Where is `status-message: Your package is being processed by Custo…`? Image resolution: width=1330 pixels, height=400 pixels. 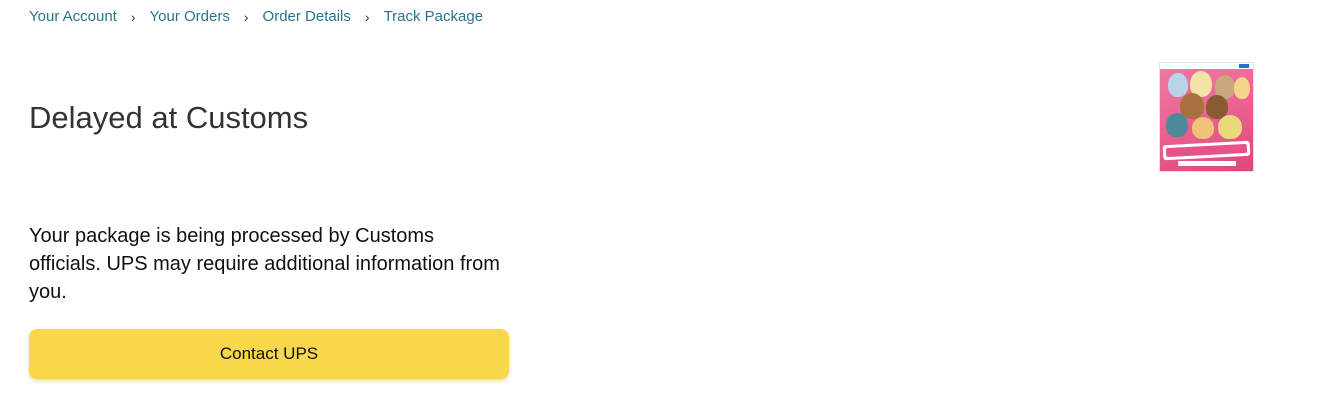
status-message: Your package is being processed by Custo… is located at coordinates (264, 264).